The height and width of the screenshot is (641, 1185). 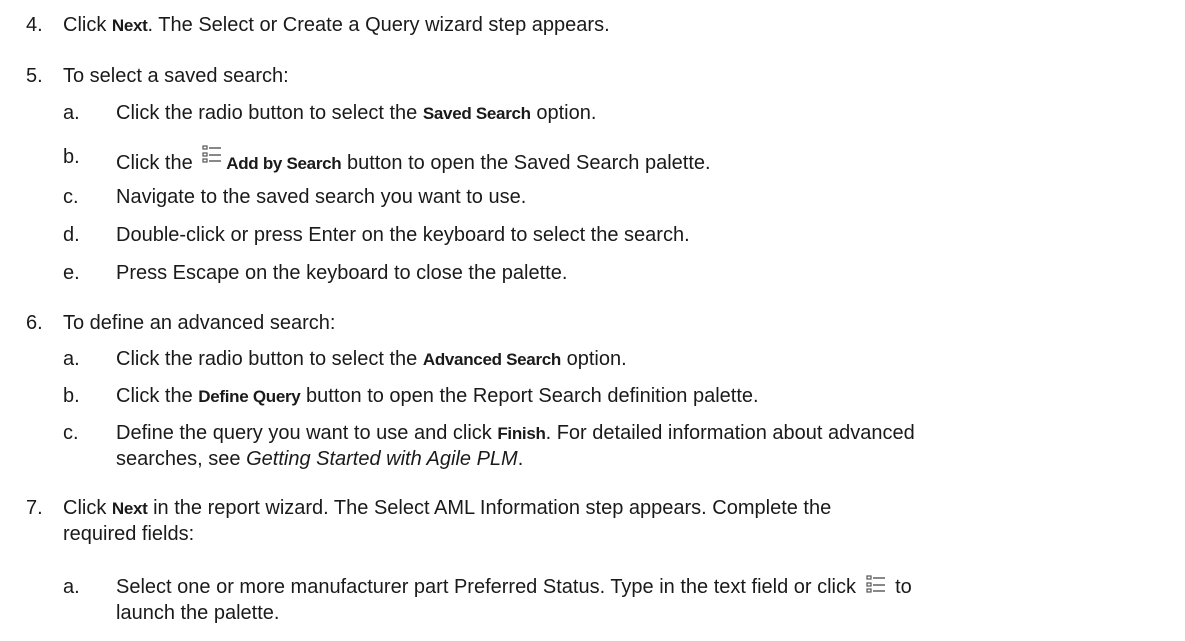 What do you see at coordinates (71, 235) in the screenshot?
I see `substep-letter: d.` at bounding box center [71, 235].